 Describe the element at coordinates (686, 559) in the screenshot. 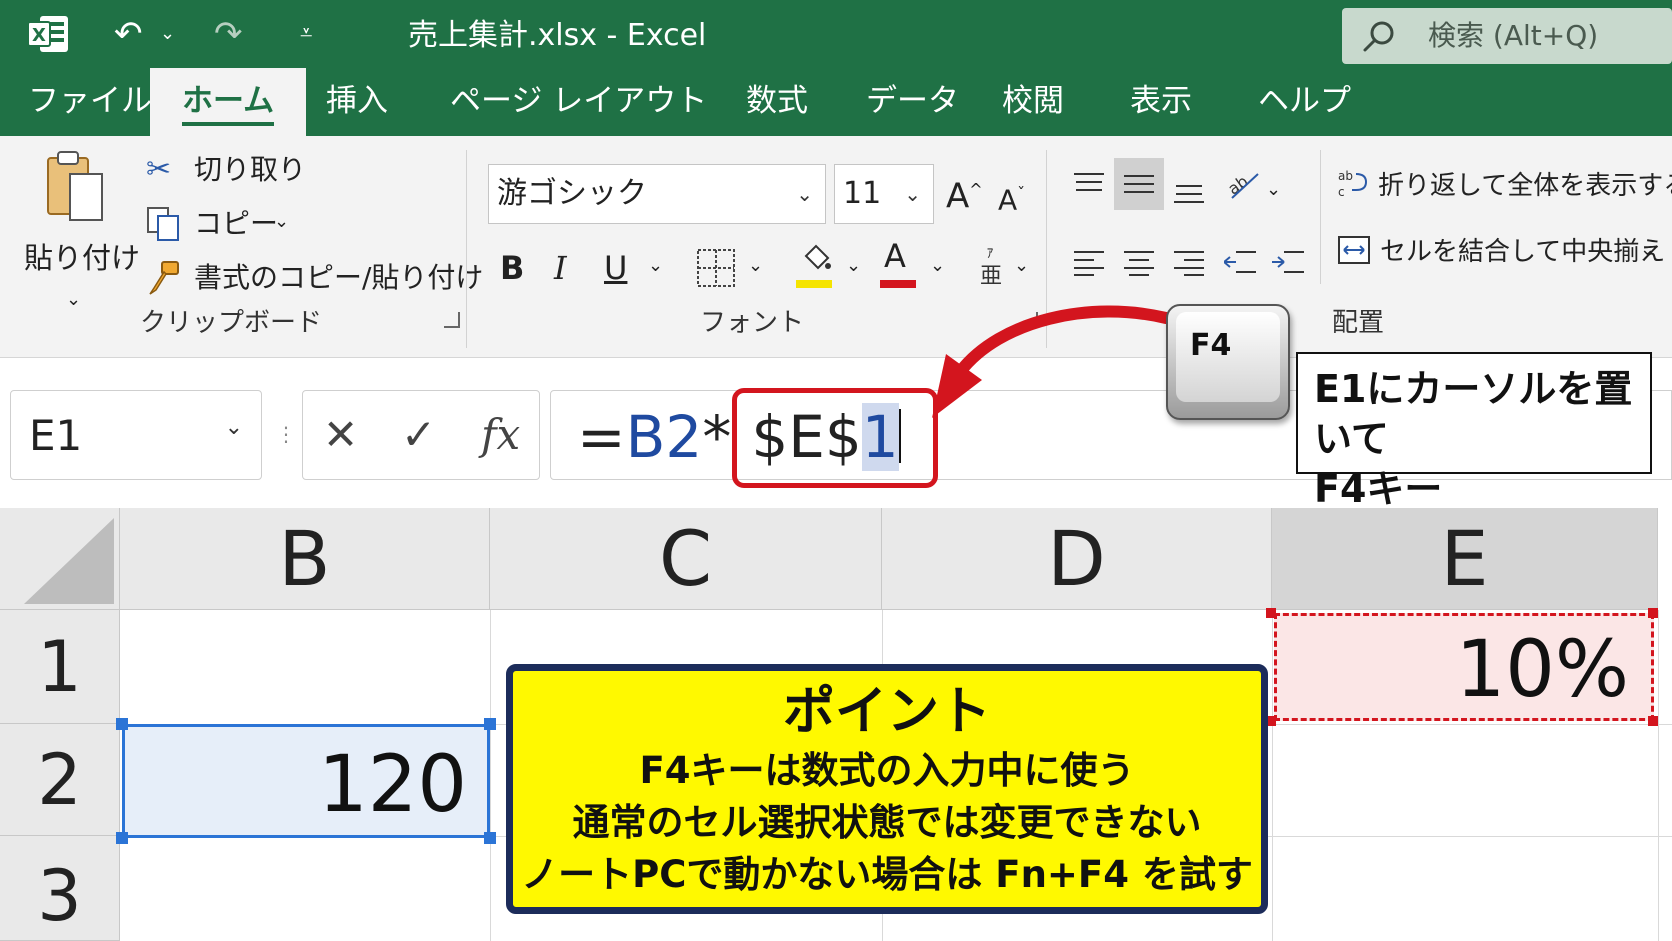

I see `column-header-c: C` at that location.